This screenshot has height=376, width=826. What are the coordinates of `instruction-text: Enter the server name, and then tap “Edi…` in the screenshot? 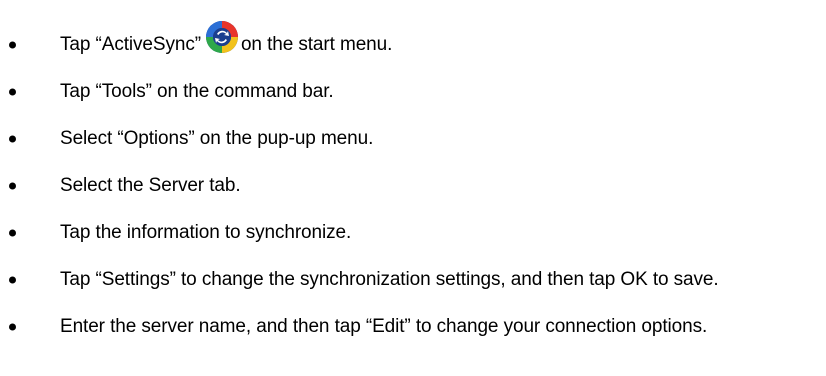 It's located at (384, 326).